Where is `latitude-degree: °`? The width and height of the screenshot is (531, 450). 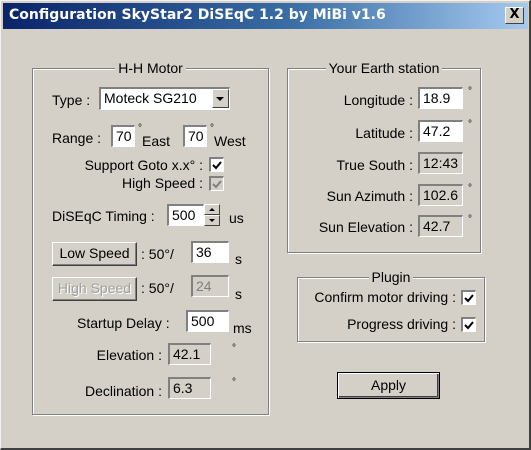 latitude-degree: ° is located at coordinates (470, 124).